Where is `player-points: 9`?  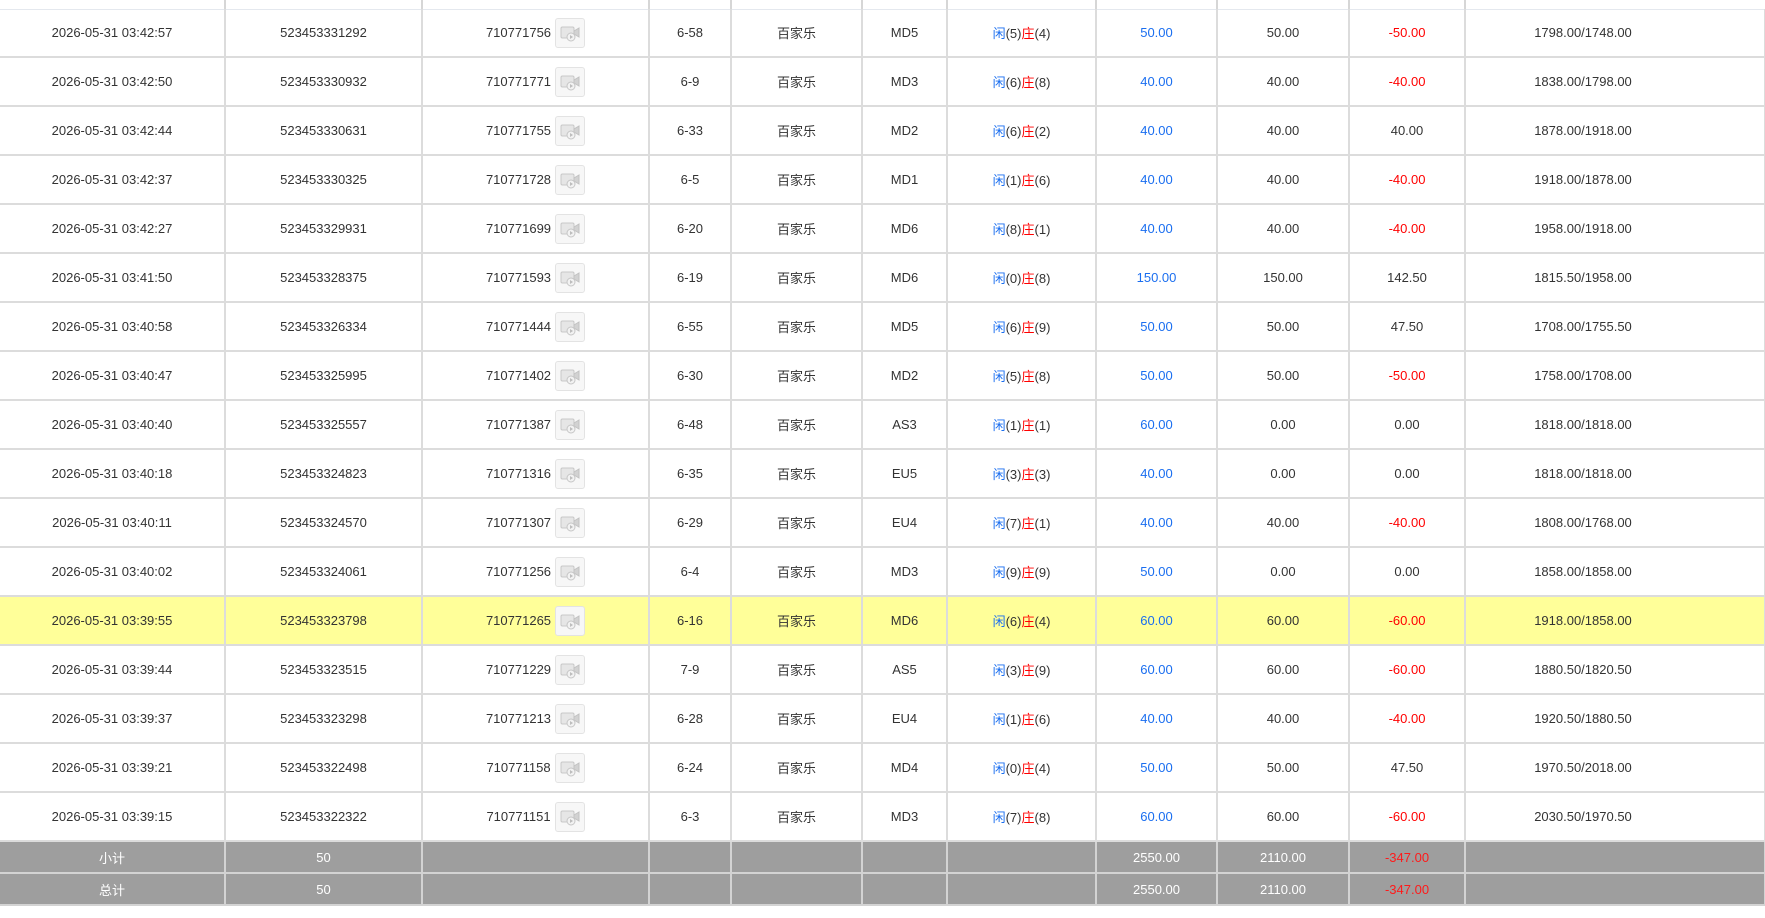 player-points: 9 is located at coordinates (1013, 572).